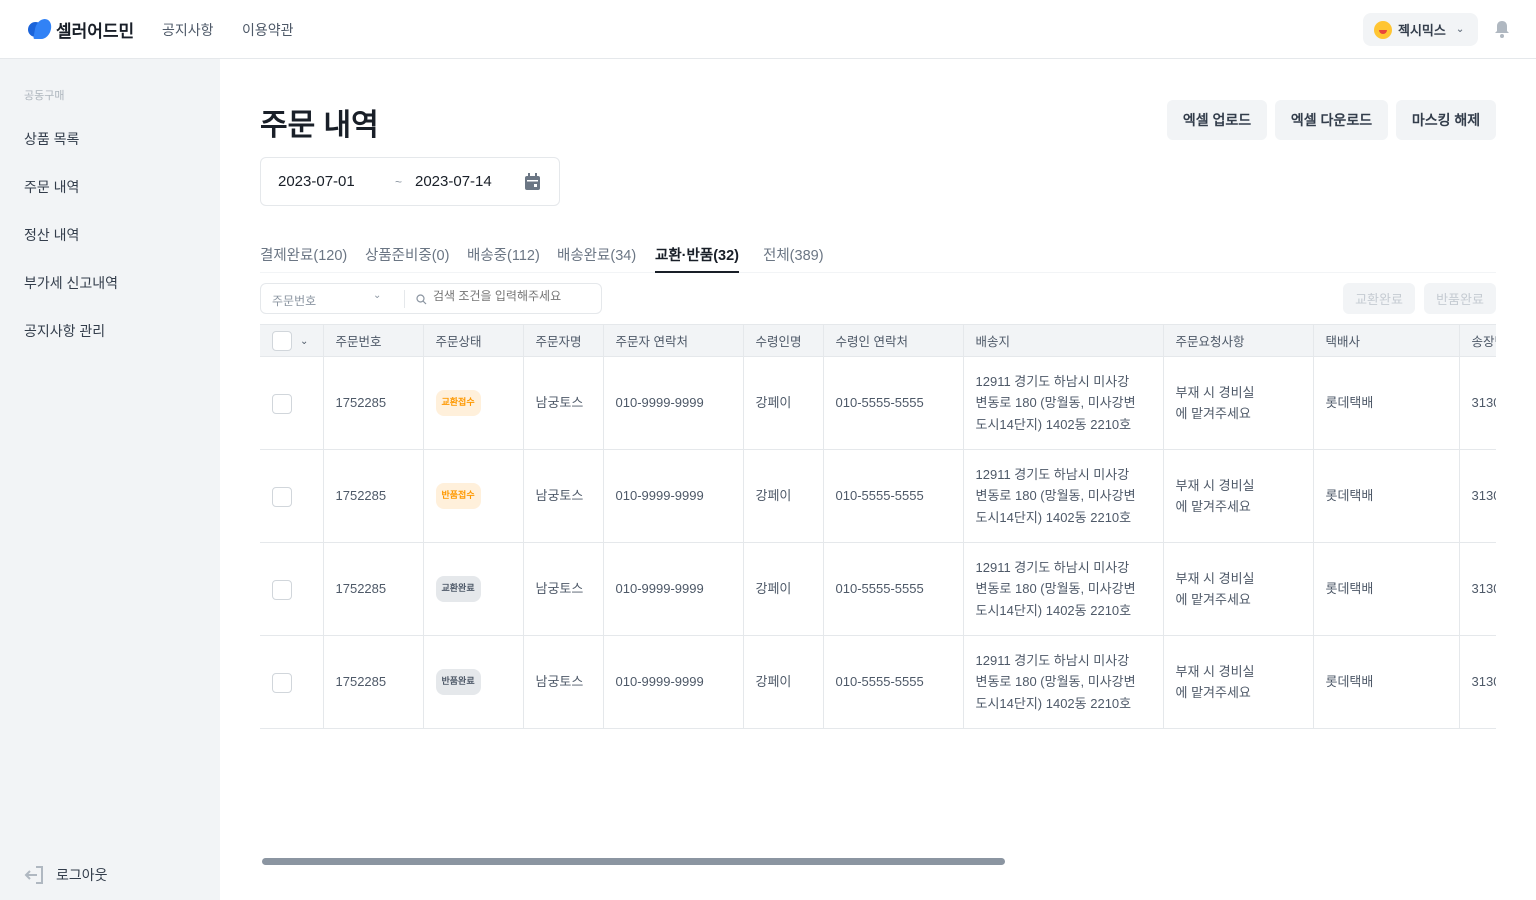  I want to click on unmask-button: 마스킹 해제, so click(1446, 120).